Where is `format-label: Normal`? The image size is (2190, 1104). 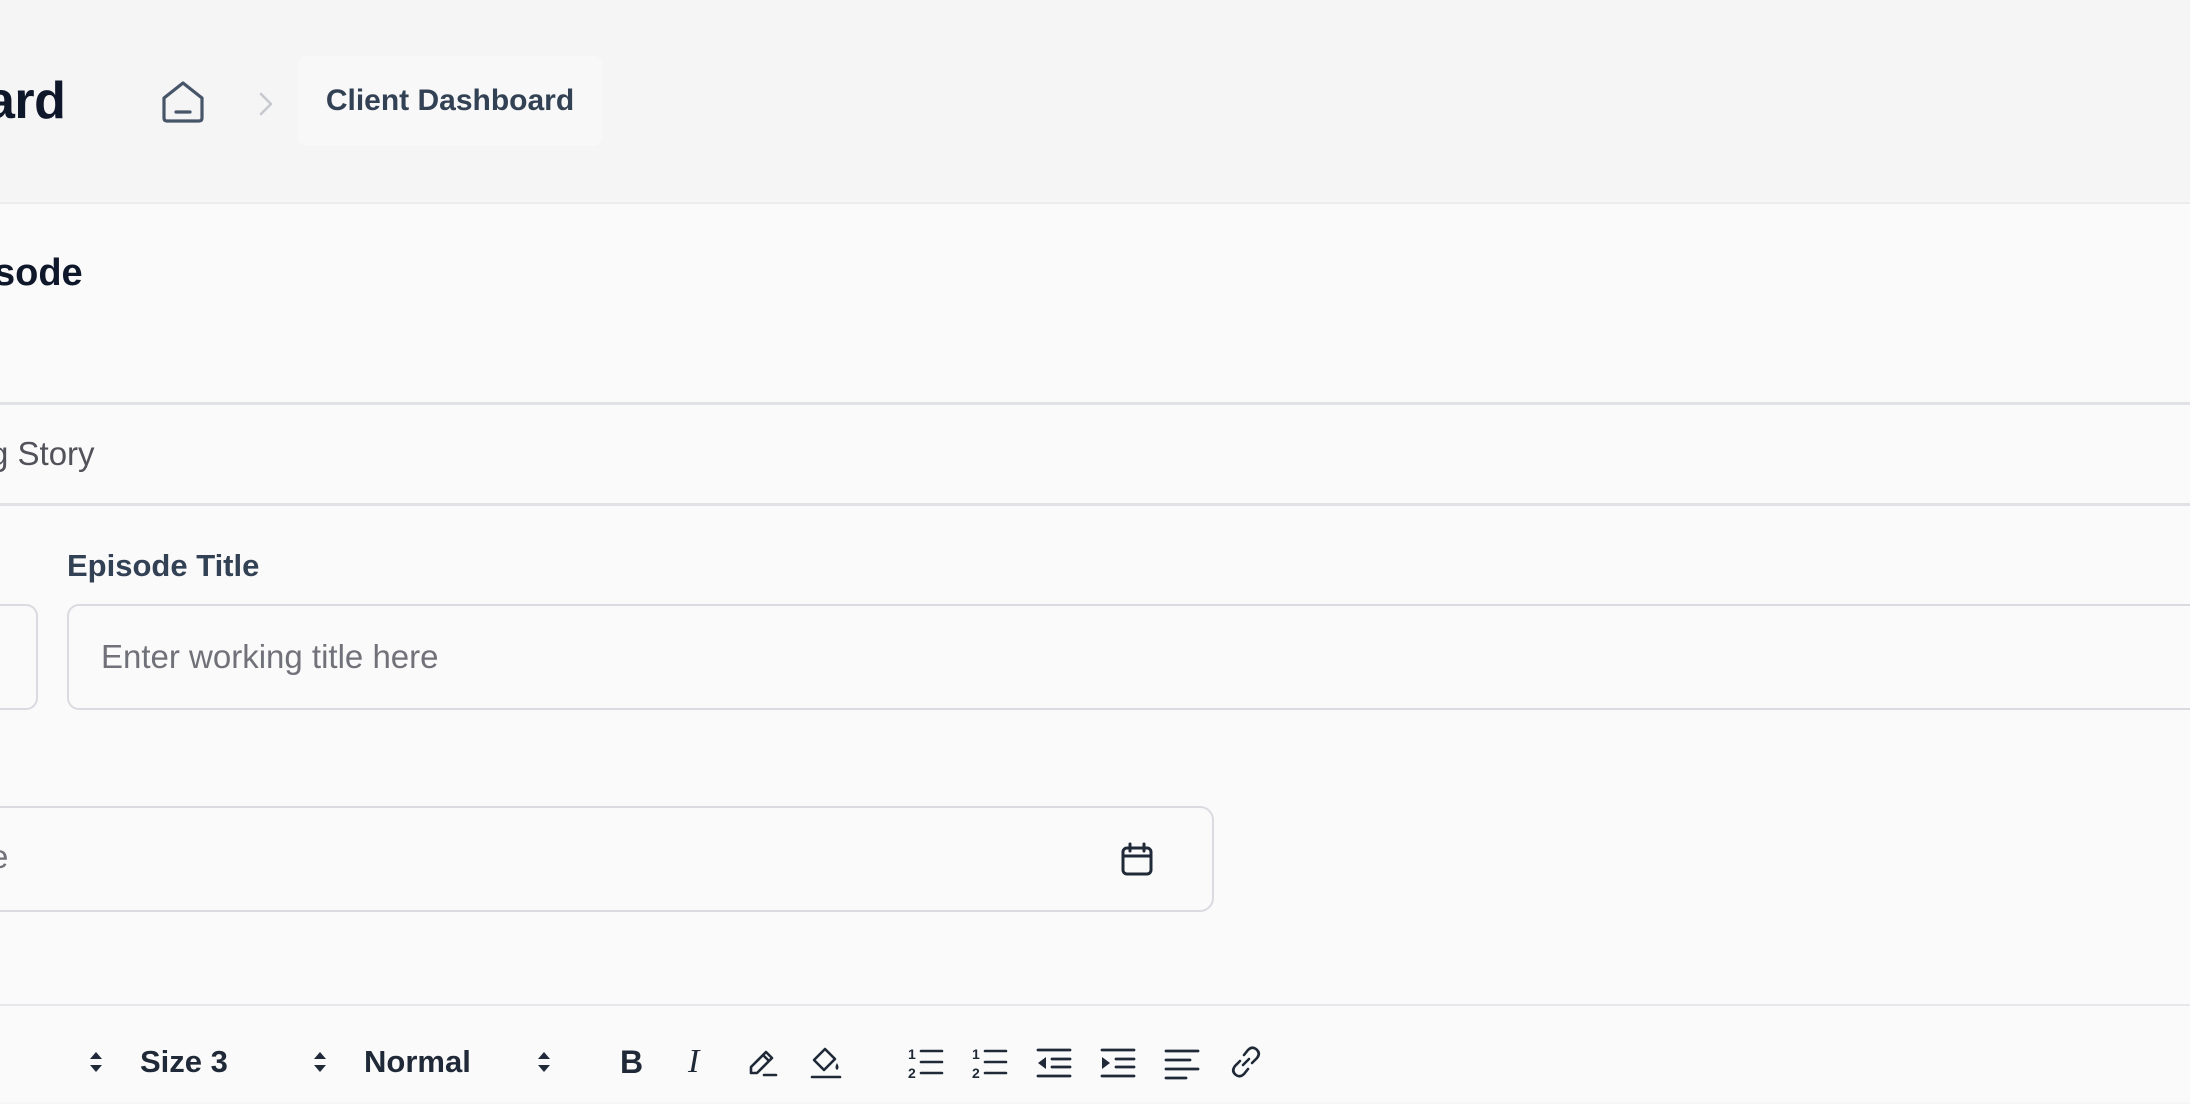
format-label: Normal is located at coordinates (417, 1061).